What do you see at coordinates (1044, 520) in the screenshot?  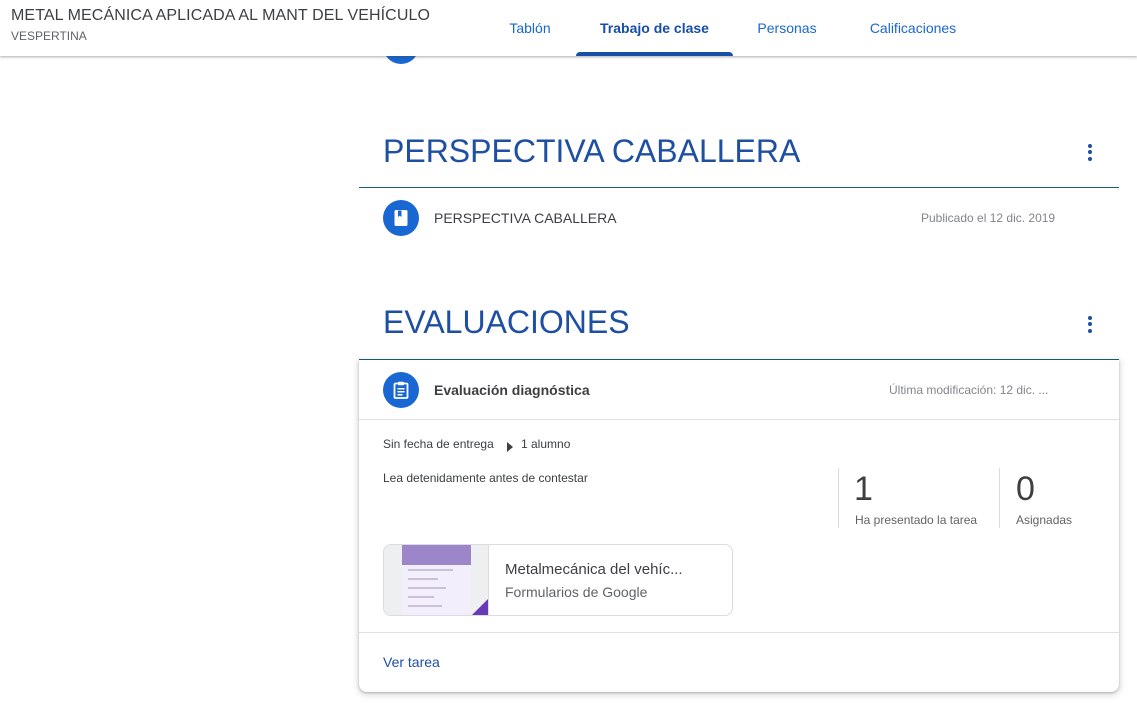 I see `assigned-label: Asignadas` at bounding box center [1044, 520].